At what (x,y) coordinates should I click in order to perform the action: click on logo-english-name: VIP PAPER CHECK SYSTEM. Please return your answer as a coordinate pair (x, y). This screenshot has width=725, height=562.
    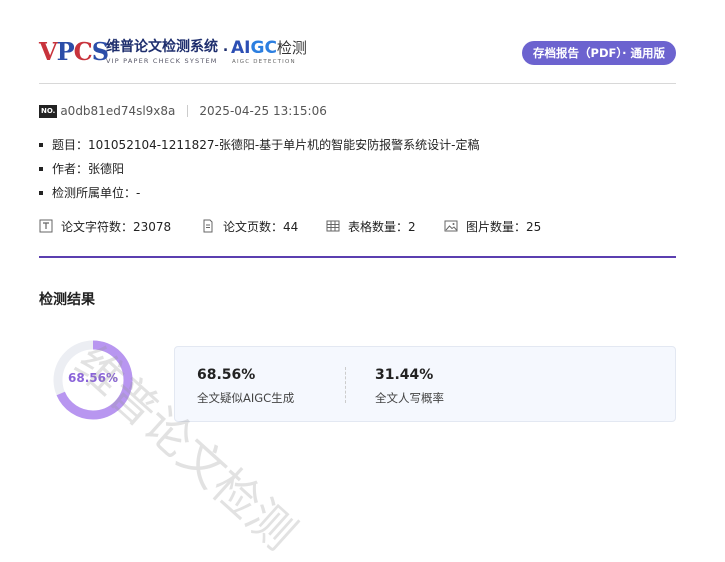
    Looking at the image, I should click on (162, 61).